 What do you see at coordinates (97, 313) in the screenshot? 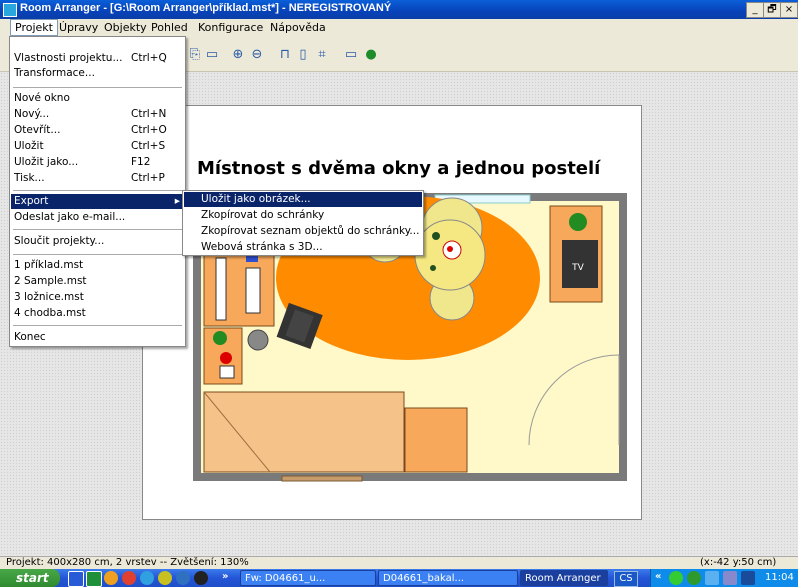
I see `menu-item-recent-4: 4 chodba.mst` at bounding box center [97, 313].